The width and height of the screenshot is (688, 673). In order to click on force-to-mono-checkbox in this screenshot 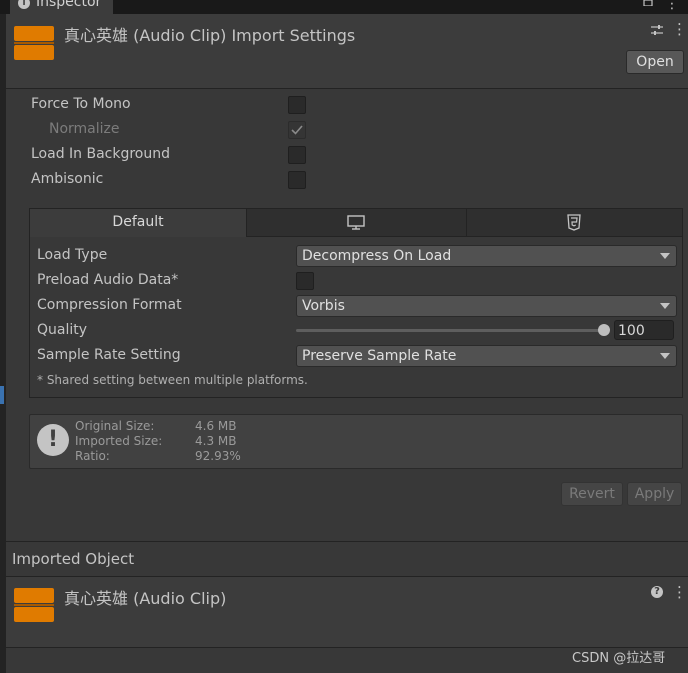, I will do `click(297, 105)`.